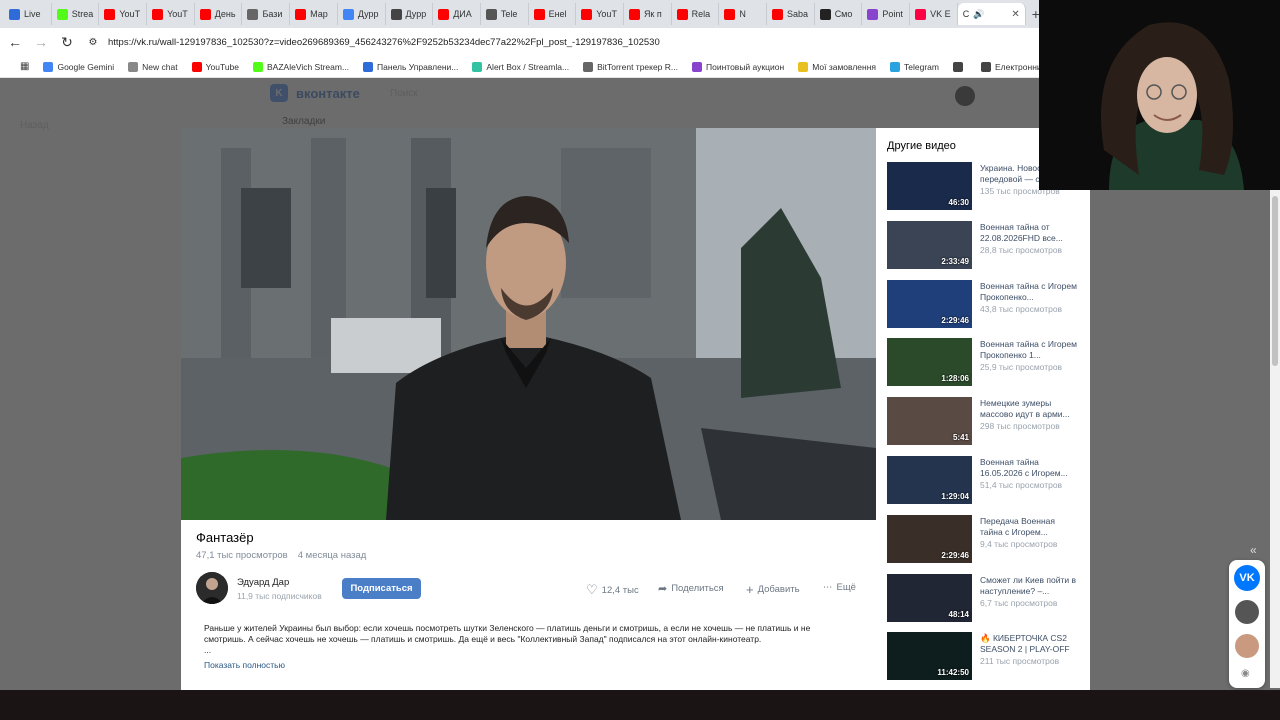 Image resolution: width=1280 pixels, height=720 pixels. I want to click on show-more-link: Показать полностью, so click(244, 665).